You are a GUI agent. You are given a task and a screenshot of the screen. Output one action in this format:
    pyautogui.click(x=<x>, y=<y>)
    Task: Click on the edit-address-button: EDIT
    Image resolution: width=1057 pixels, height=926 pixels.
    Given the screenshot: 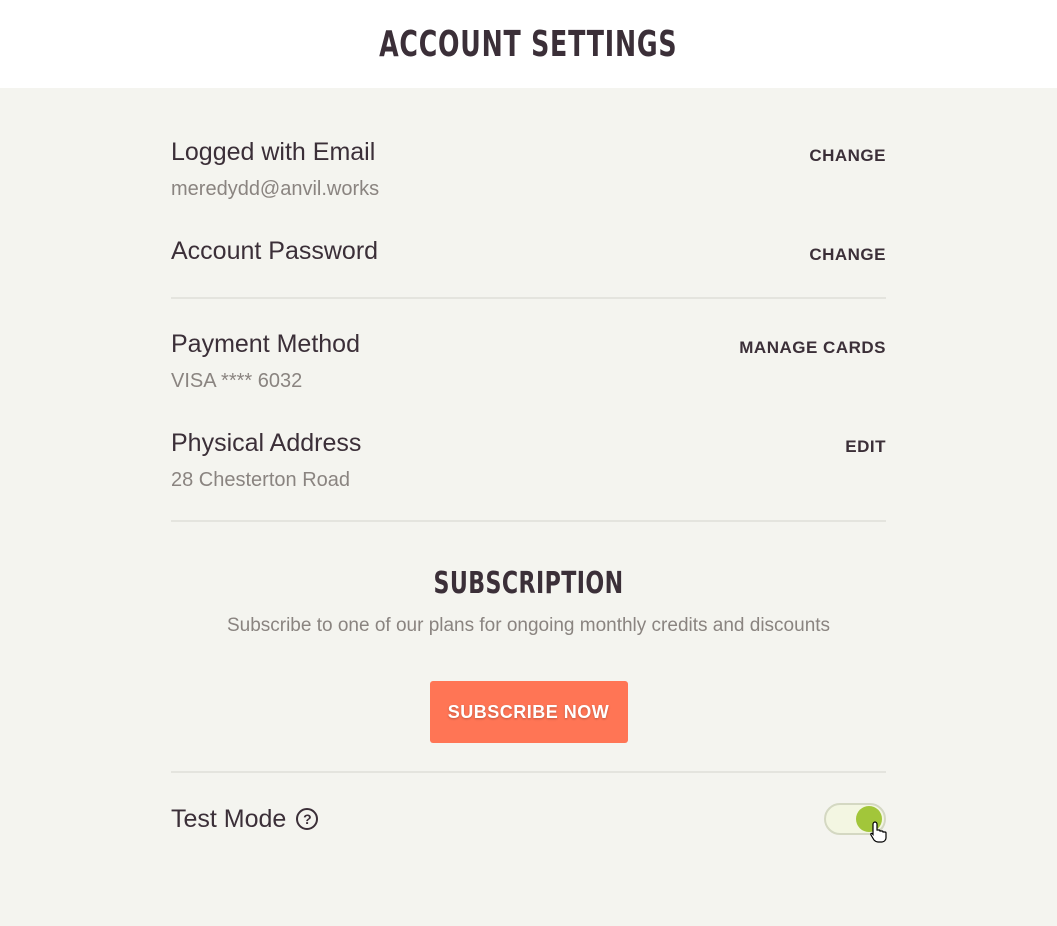 What is the action you would take?
    pyautogui.click(x=865, y=447)
    